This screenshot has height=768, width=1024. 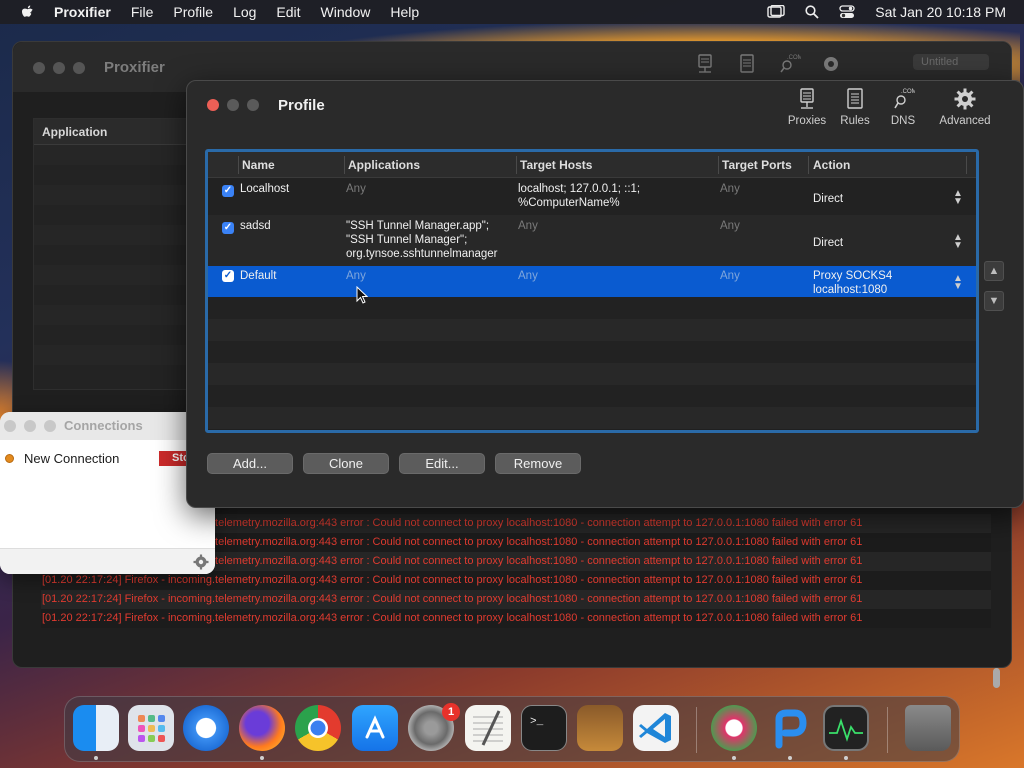 What do you see at coordinates (258, 165) in the screenshot?
I see `column-name: Name` at bounding box center [258, 165].